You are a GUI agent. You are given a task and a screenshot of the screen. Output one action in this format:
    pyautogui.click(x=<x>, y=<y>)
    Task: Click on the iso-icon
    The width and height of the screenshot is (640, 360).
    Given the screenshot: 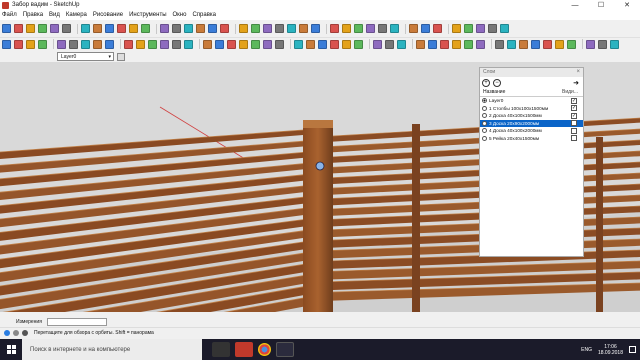 What is the action you would take?
    pyautogui.click(x=499, y=44)
    